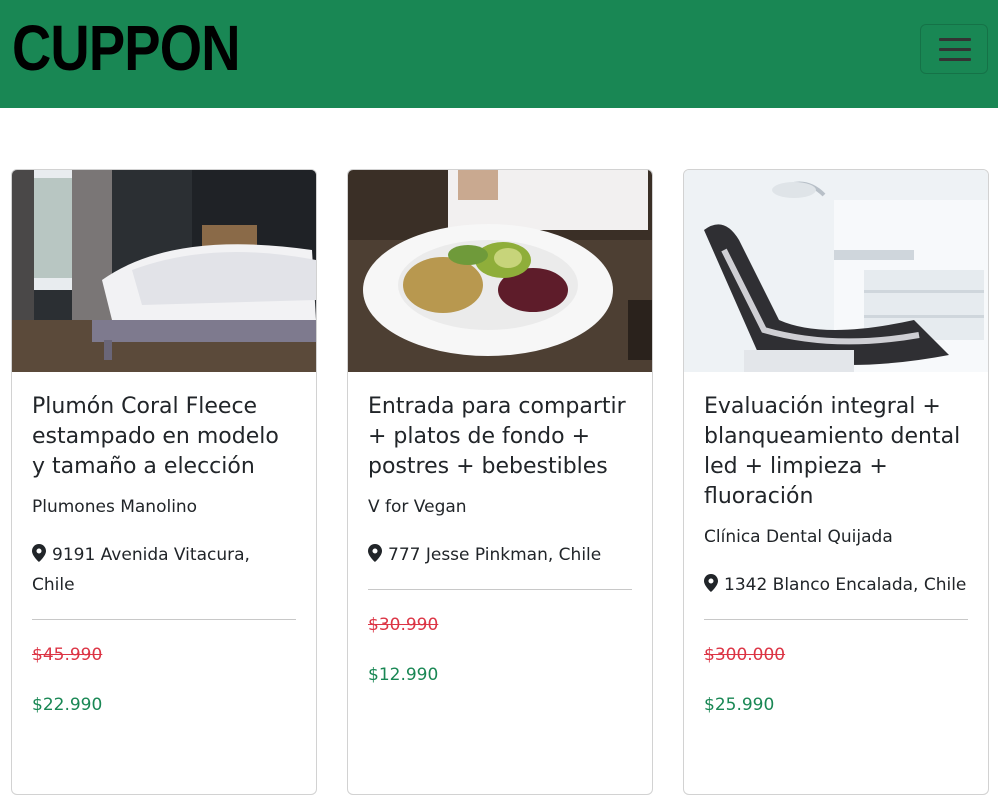  What do you see at coordinates (739, 705) in the screenshot?
I see `new-price: $25.990` at bounding box center [739, 705].